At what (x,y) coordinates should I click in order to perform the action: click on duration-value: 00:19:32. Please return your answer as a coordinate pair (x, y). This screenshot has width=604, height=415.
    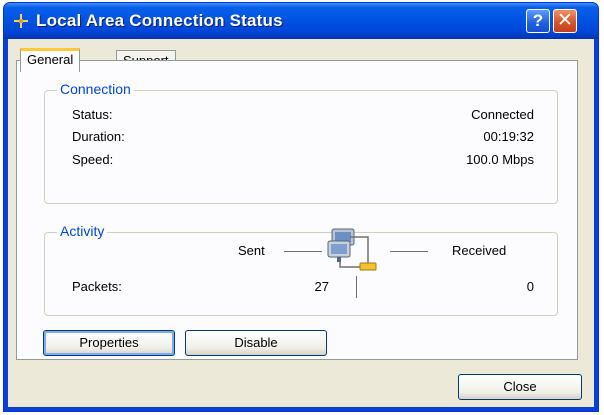
    Looking at the image, I should click on (508, 136).